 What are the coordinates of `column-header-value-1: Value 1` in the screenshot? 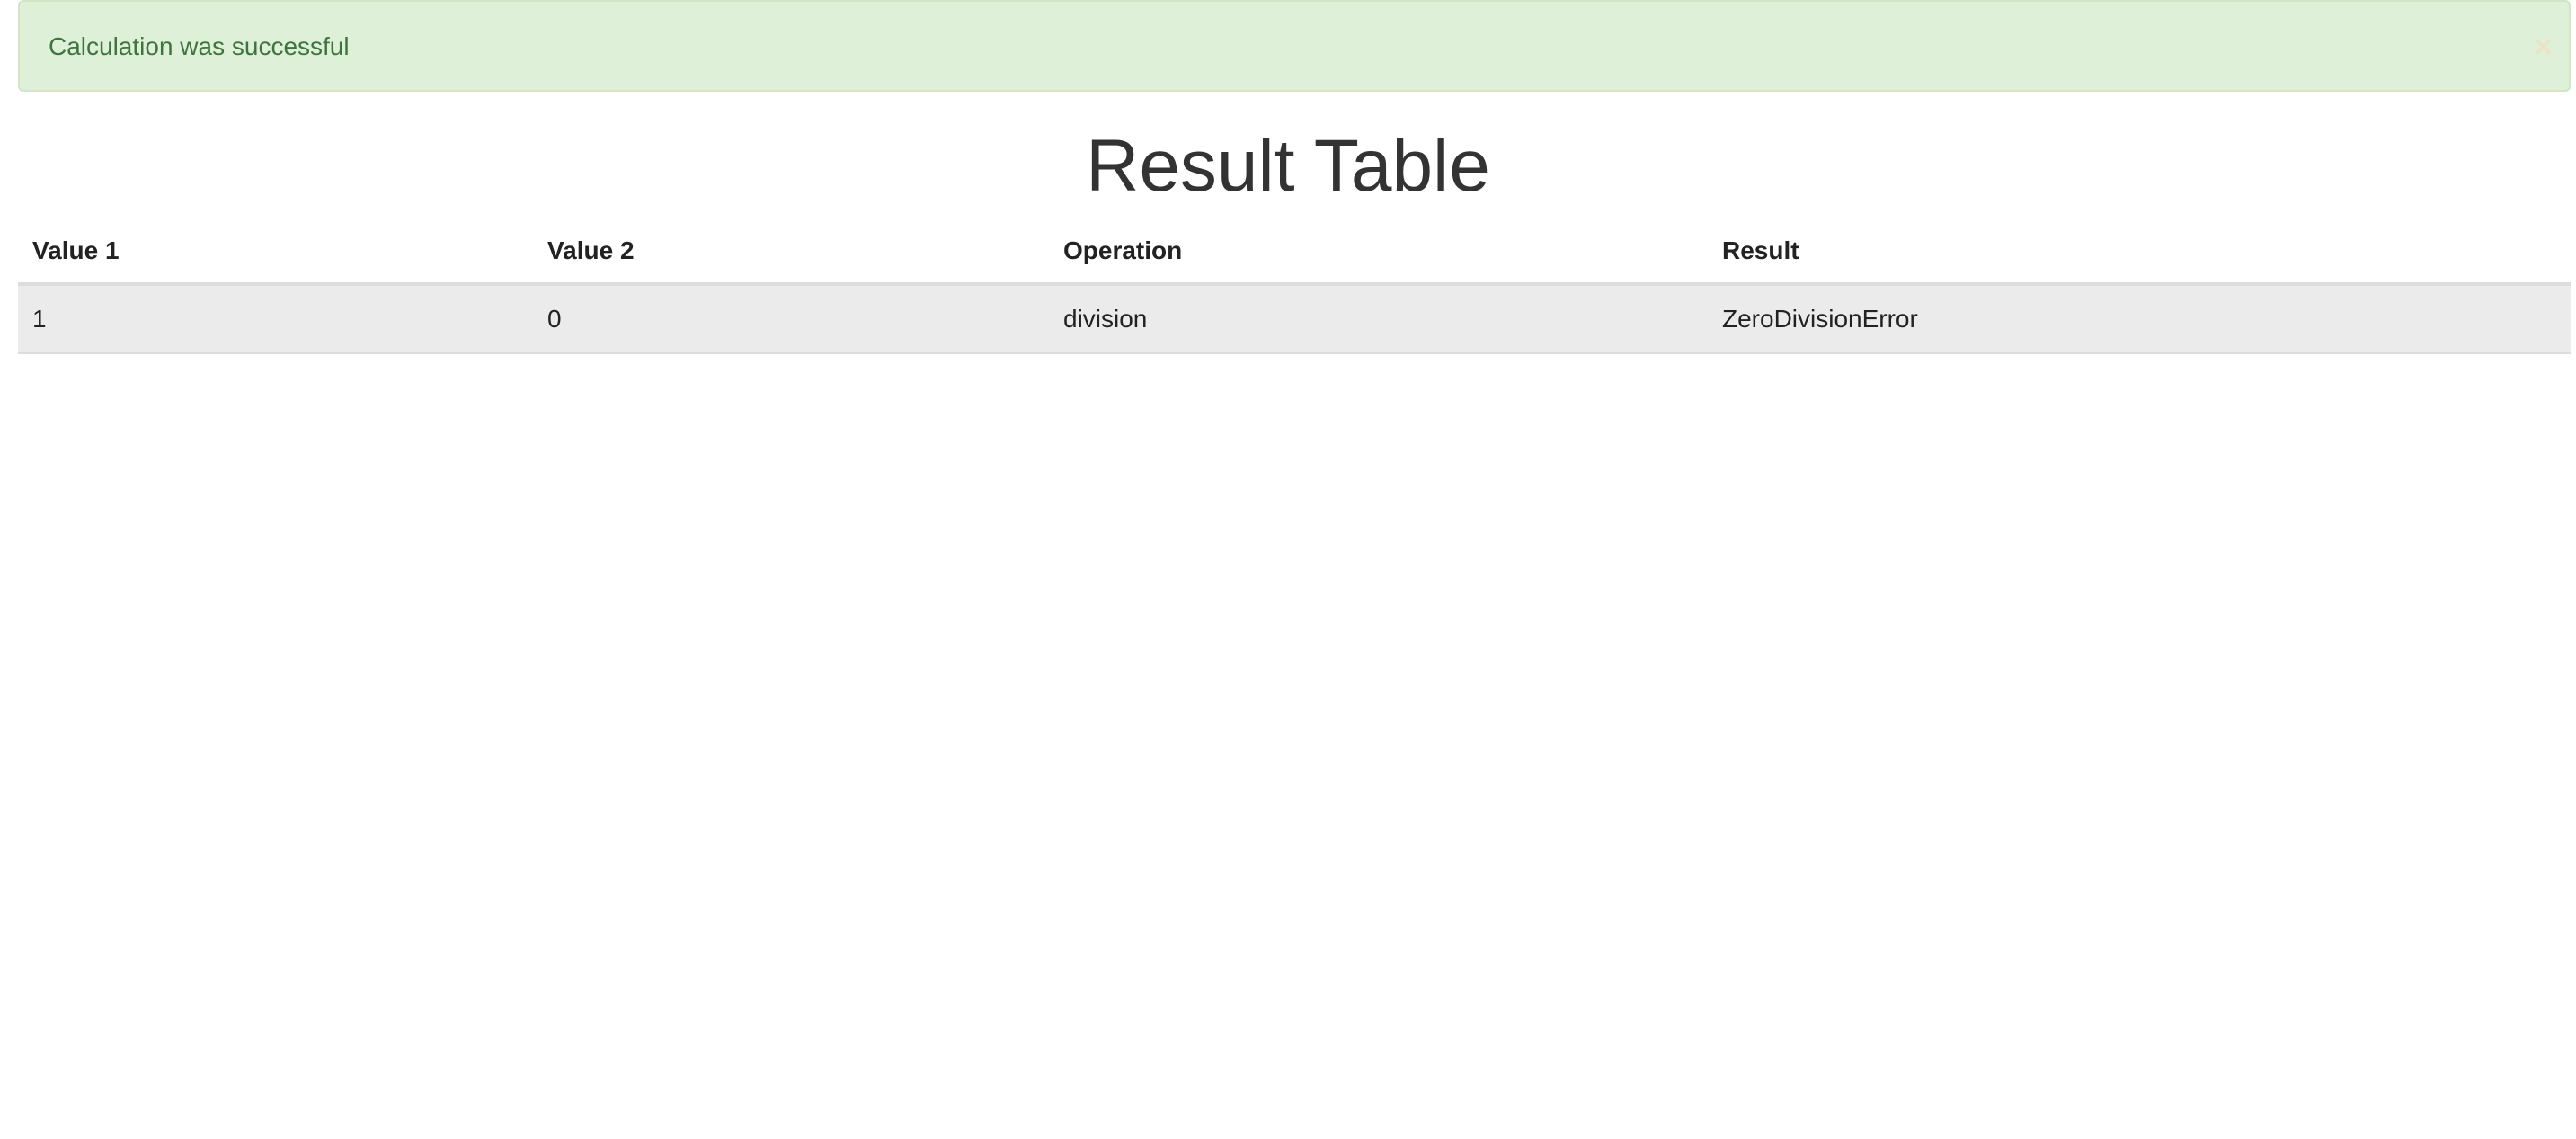 It's located at (275, 252).